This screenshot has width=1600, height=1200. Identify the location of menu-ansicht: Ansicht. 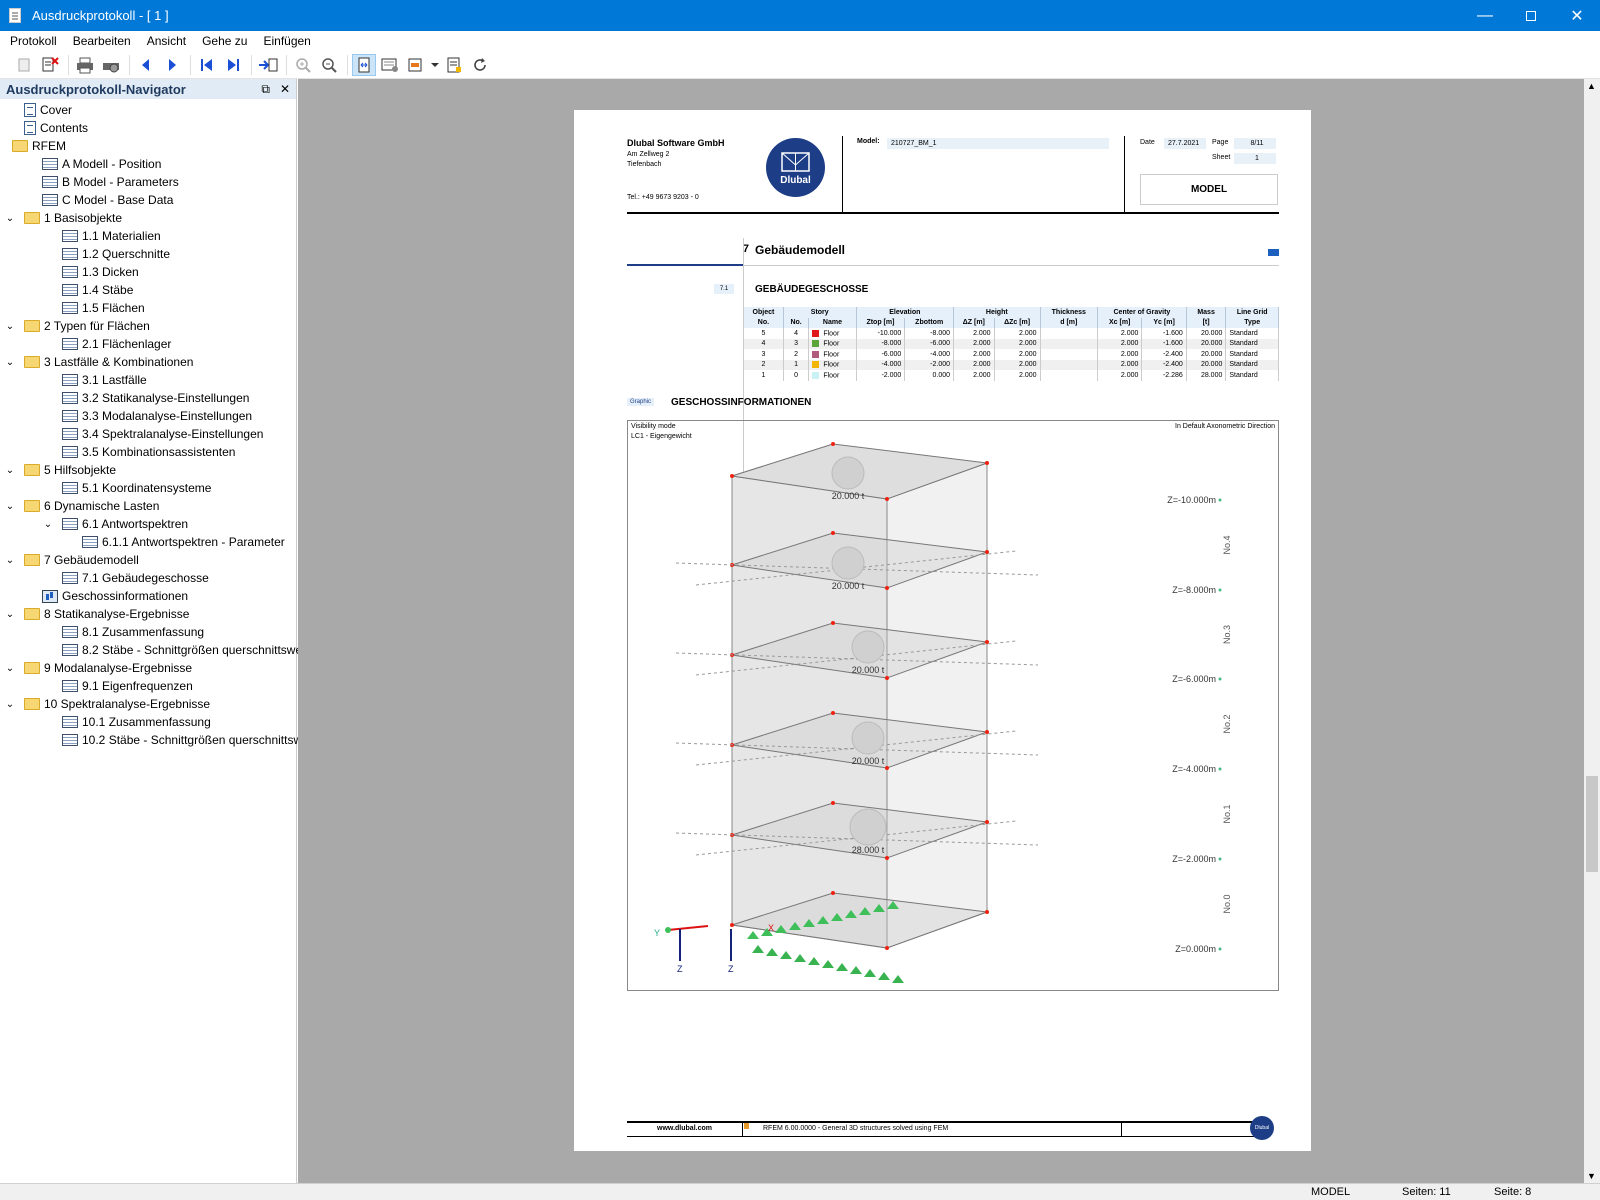
(166, 41).